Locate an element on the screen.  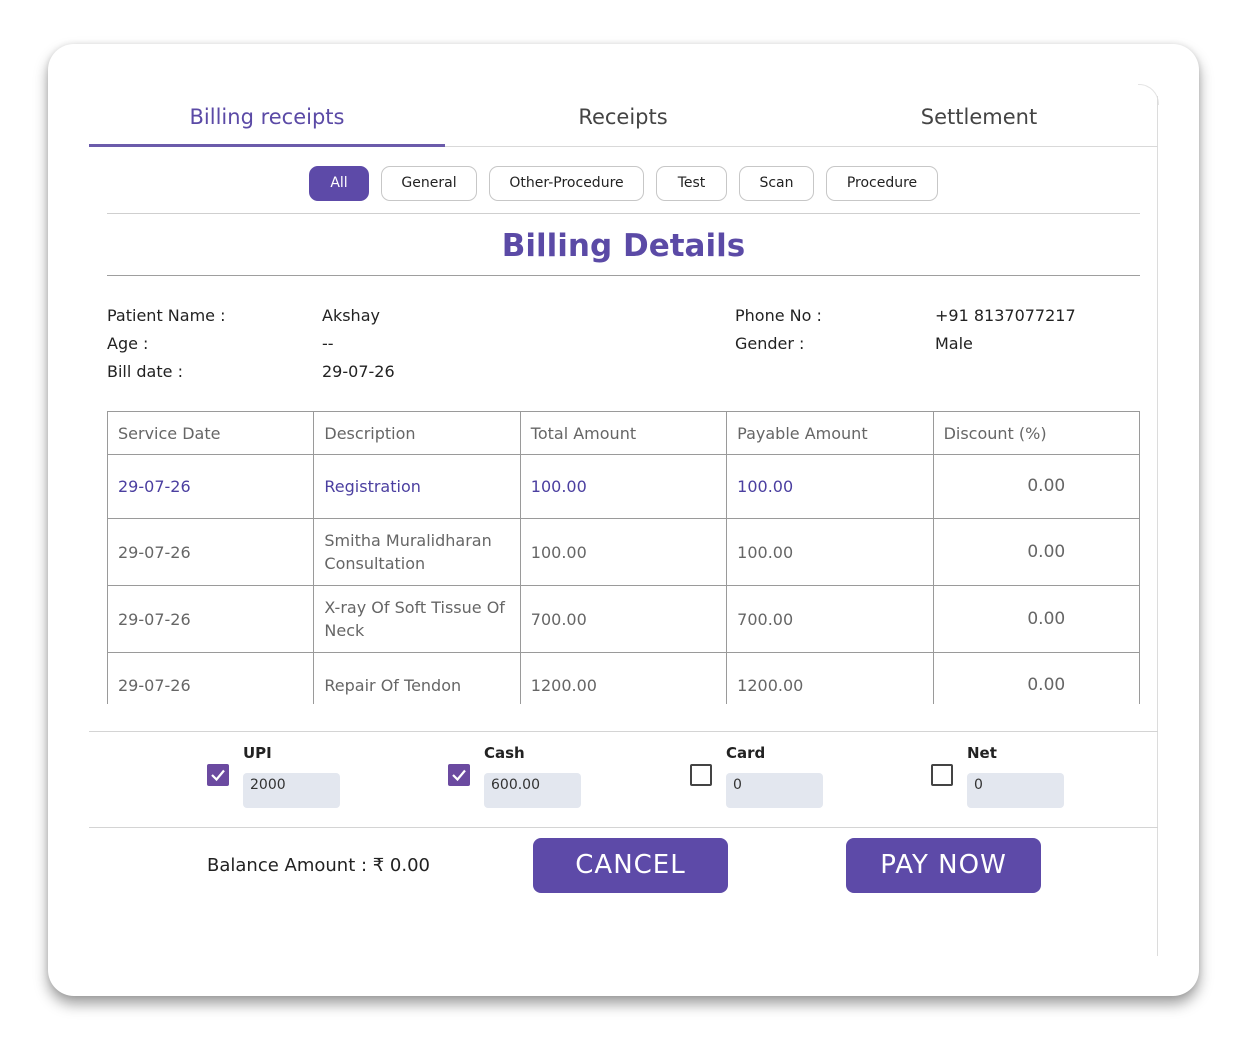
payable-amount-cell: 1200.00 is located at coordinates (830, 678).